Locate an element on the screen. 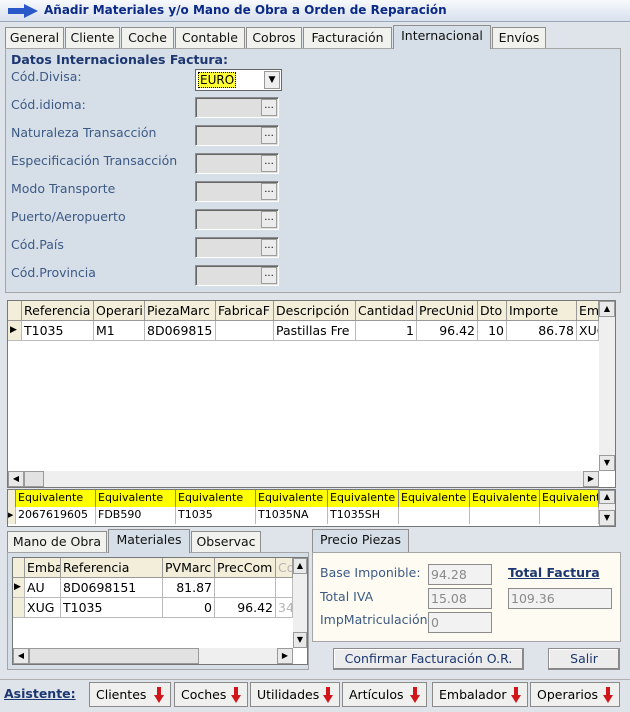 The height and width of the screenshot is (712, 630). operarios-button: Operarios is located at coordinates (575, 694).